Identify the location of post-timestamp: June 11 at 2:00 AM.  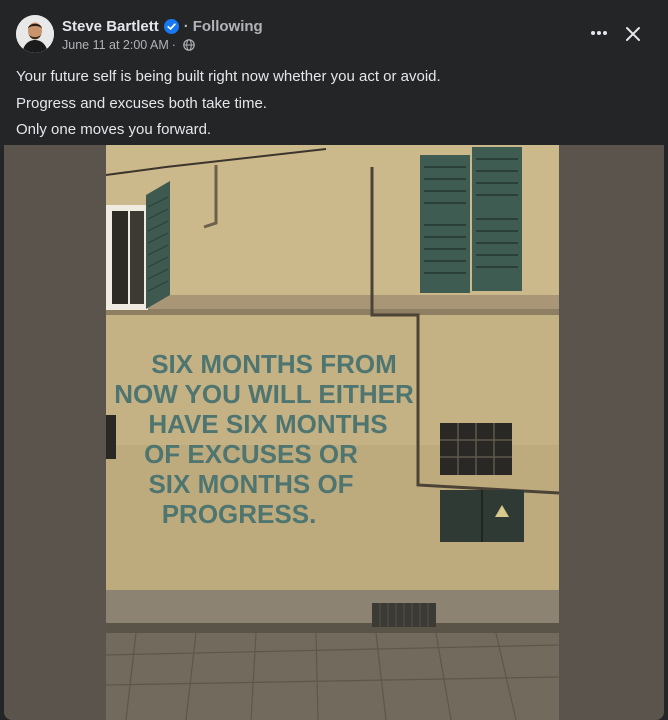
(115, 45).